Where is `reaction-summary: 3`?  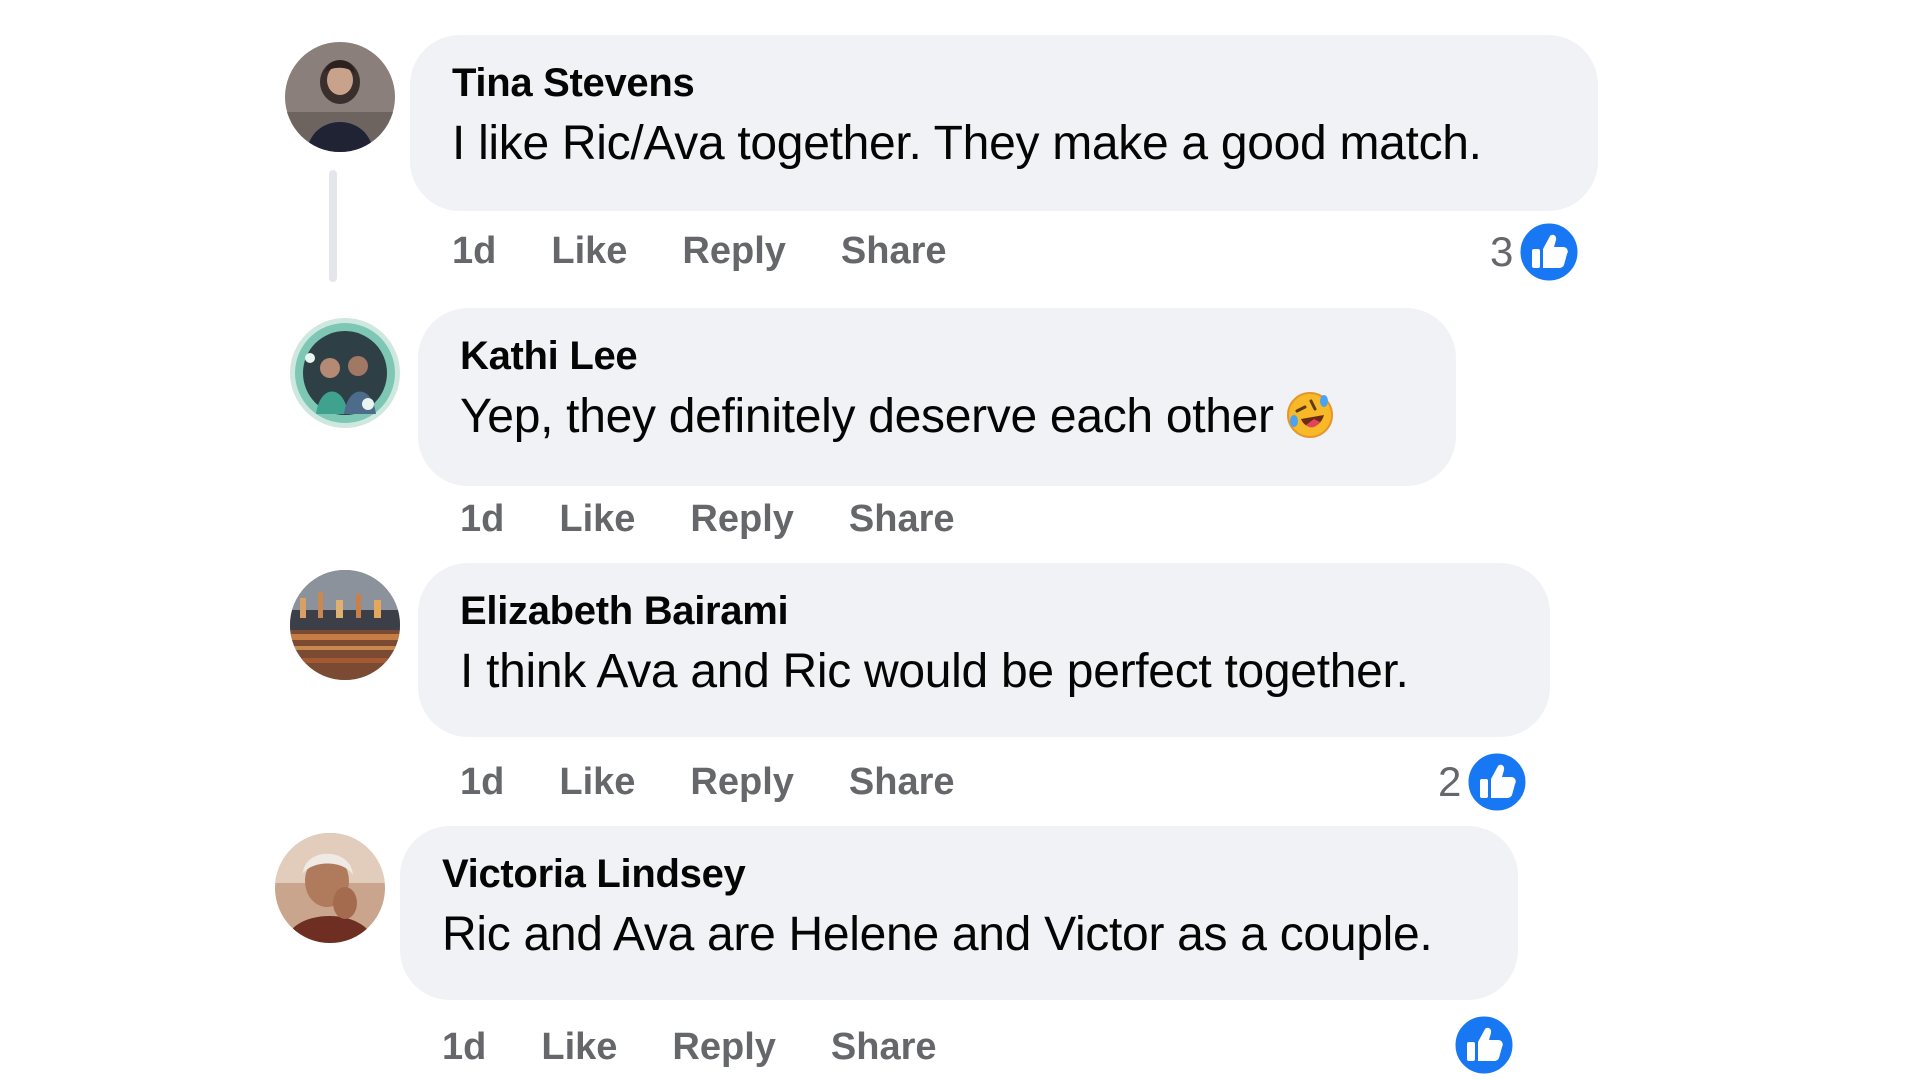 reaction-summary: 3 is located at coordinates (1535, 252).